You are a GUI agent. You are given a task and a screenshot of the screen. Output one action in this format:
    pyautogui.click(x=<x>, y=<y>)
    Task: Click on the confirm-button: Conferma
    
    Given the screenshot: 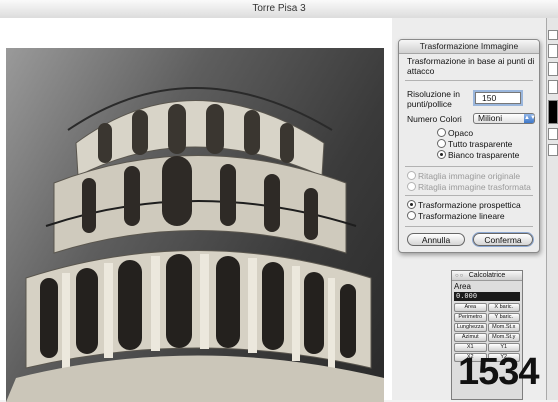 What is the action you would take?
    pyautogui.click(x=503, y=239)
    